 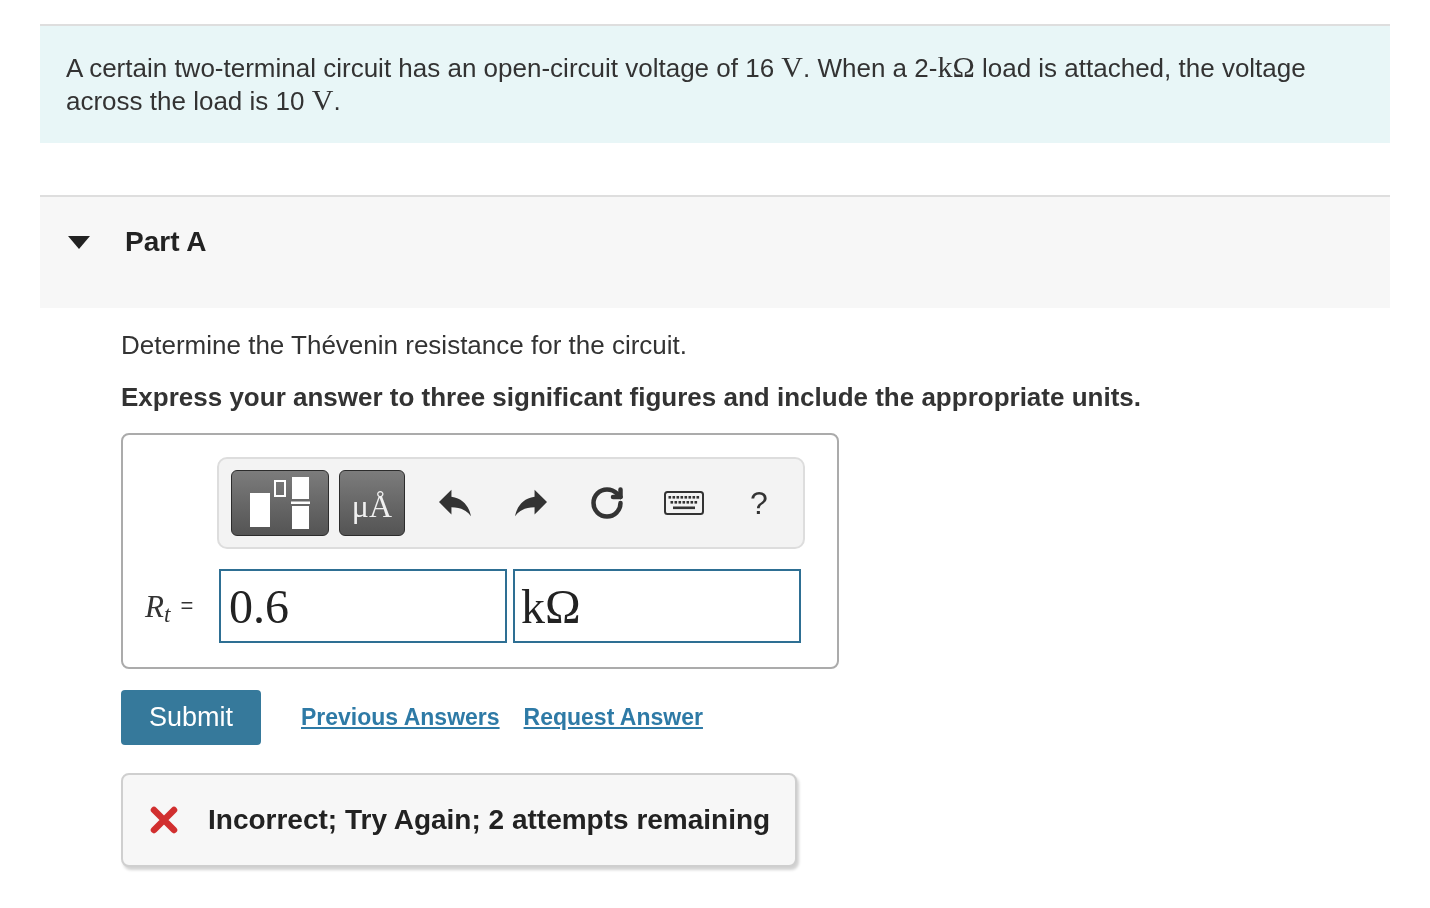 What do you see at coordinates (404, 345) in the screenshot?
I see `question-text: Determine the Thévenin resistance for the circuit.` at bounding box center [404, 345].